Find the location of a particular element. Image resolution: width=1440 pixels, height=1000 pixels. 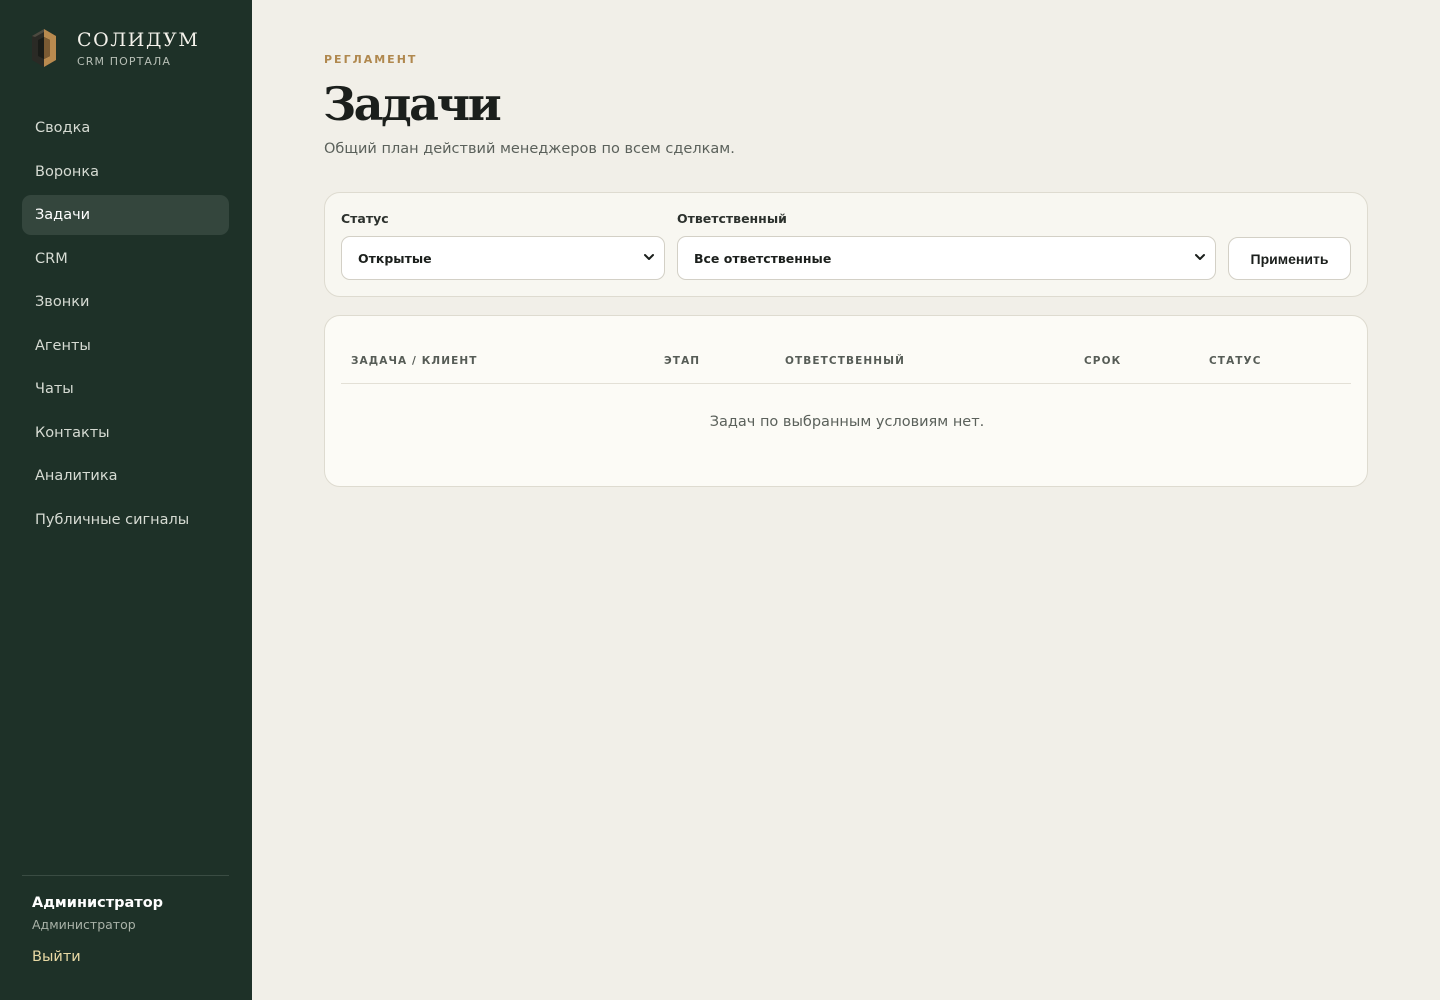

page-title: Задачи is located at coordinates (412, 104).